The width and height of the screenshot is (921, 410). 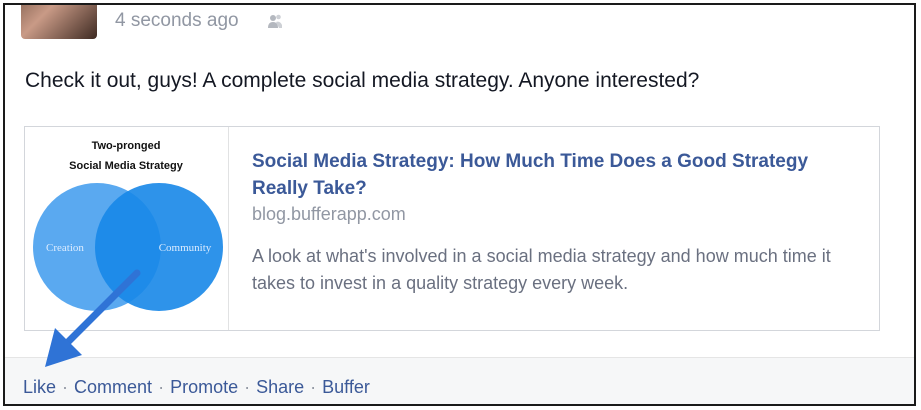 What do you see at coordinates (126, 146) in the screenshot?
I see `thumbnail-title-line1: Two-pronged` at bounding box center [126, 146].